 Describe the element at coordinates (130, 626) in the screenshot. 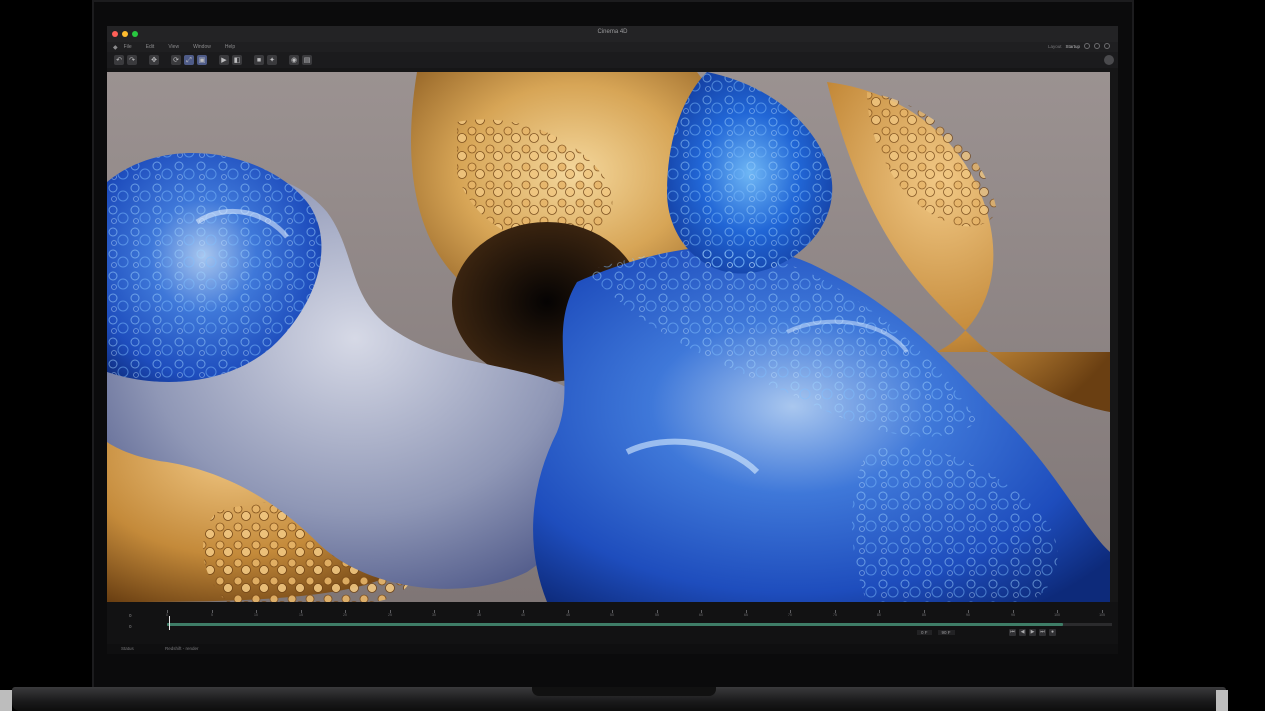

I see `timeline-current-label: 0` at that location.